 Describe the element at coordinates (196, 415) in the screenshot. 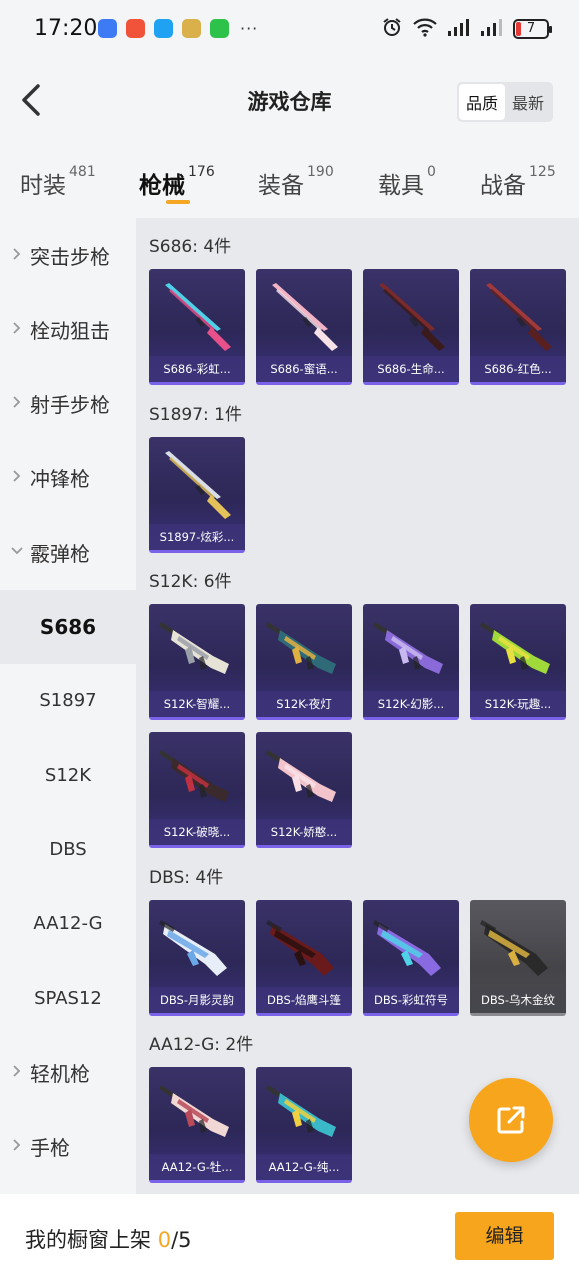

I see `group-title: S1897: 1件` at that location.